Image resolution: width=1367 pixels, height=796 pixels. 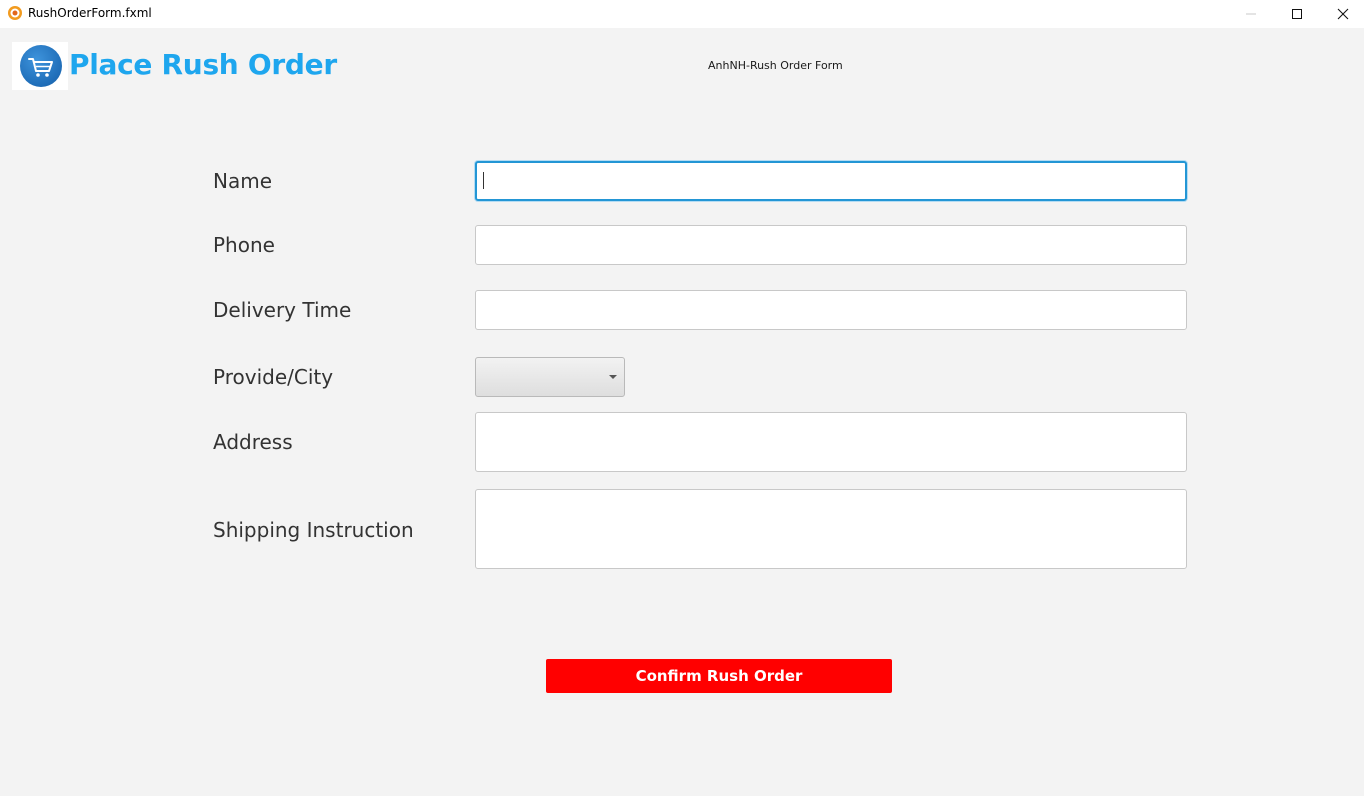 What do you see at coordinates (282, 310) in the screenshot?
I see `delivery-time-label: Delivery Time` at bounding box center [282, 310].